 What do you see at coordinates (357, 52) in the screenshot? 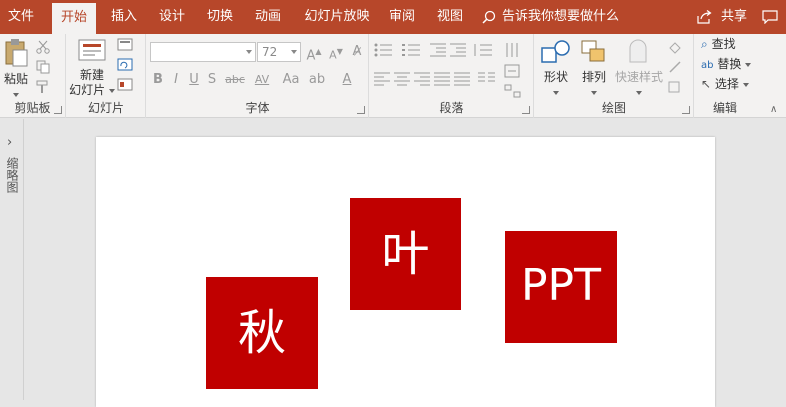
I see `clear-formatting-icon: A̷` at bounding box center [357, 52].